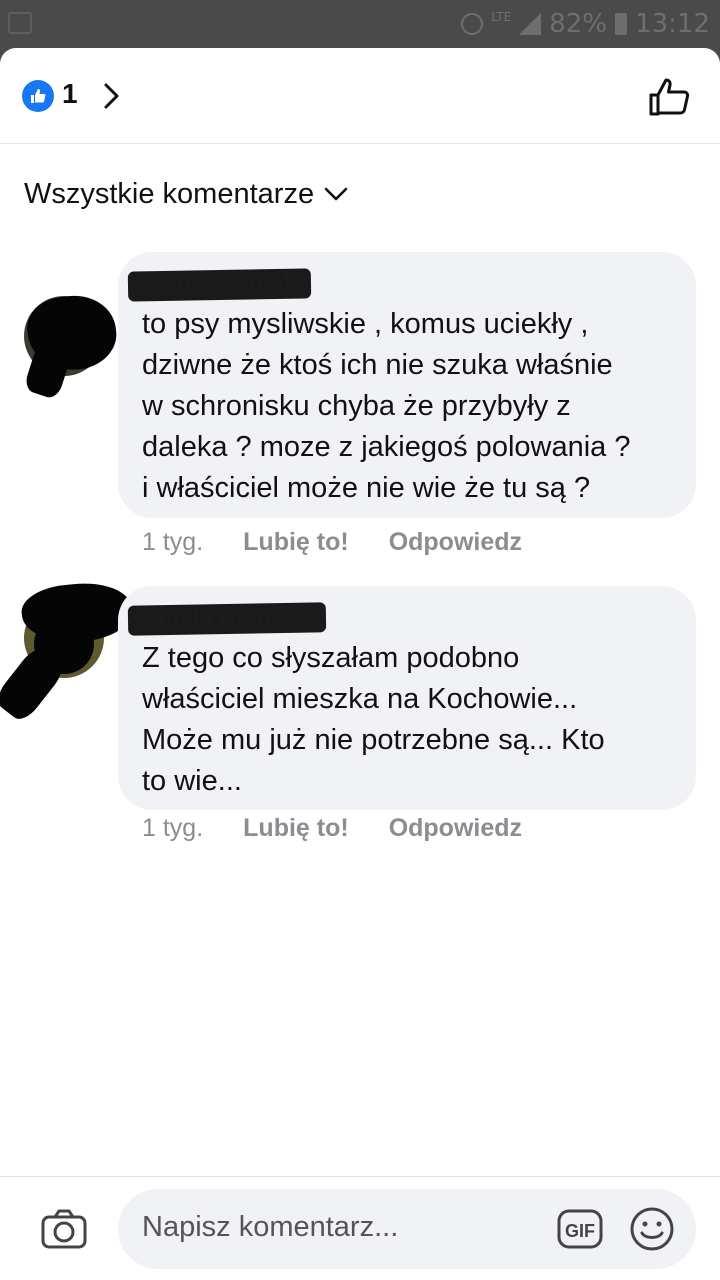 The image size is (720, 1280). I want to click on status-icons: LTE 82% 13:12, so click(585, 24).